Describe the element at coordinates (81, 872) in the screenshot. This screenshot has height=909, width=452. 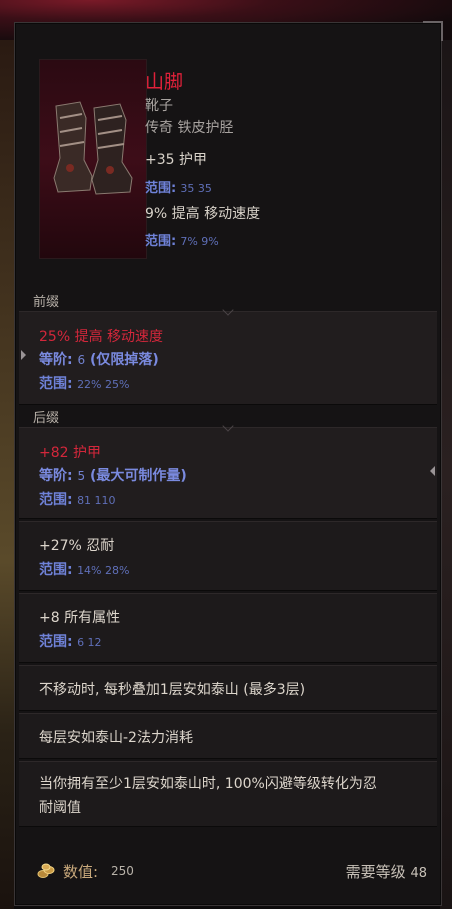
I see `value-label: 数值:` at that location.